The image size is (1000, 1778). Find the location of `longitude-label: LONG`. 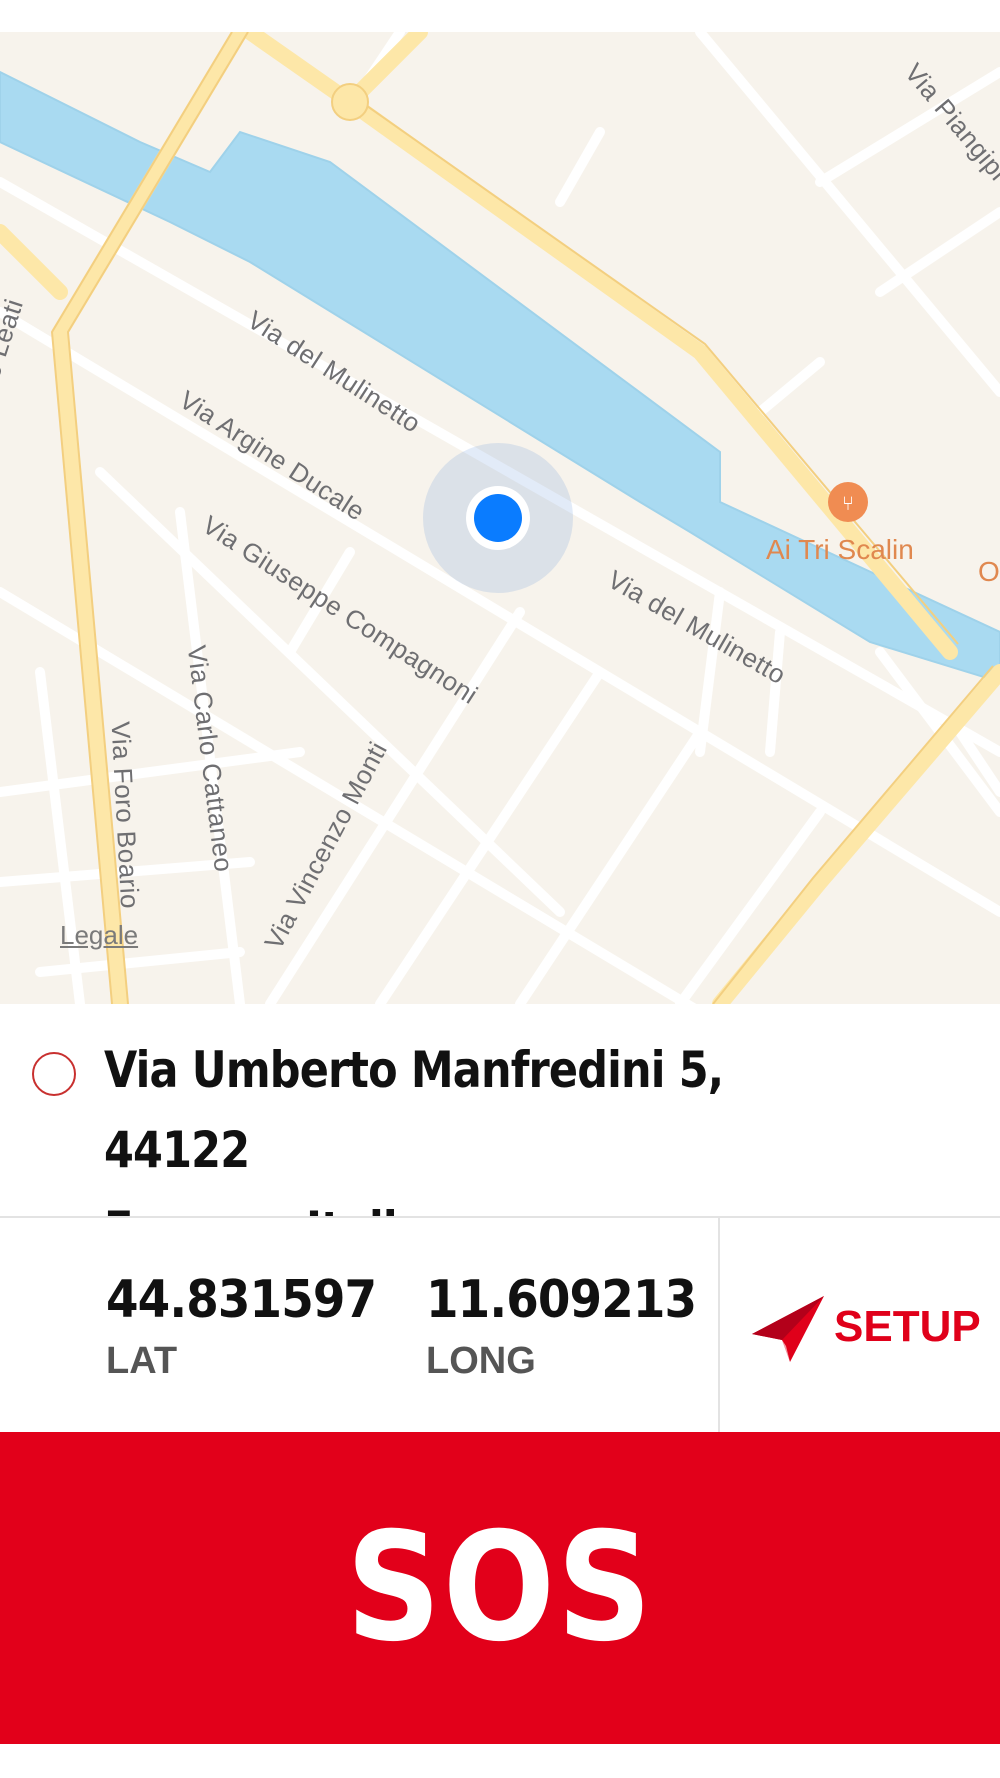

longitude-label: LONG is located at coordinates (481, 1361).